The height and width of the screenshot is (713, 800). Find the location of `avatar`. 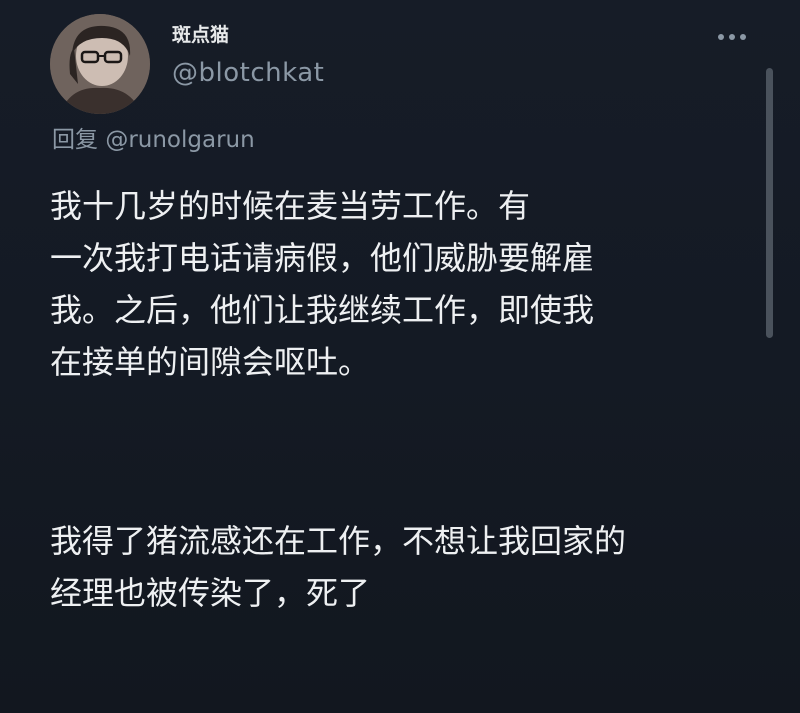

avatar is located at coordinates (100, 64).